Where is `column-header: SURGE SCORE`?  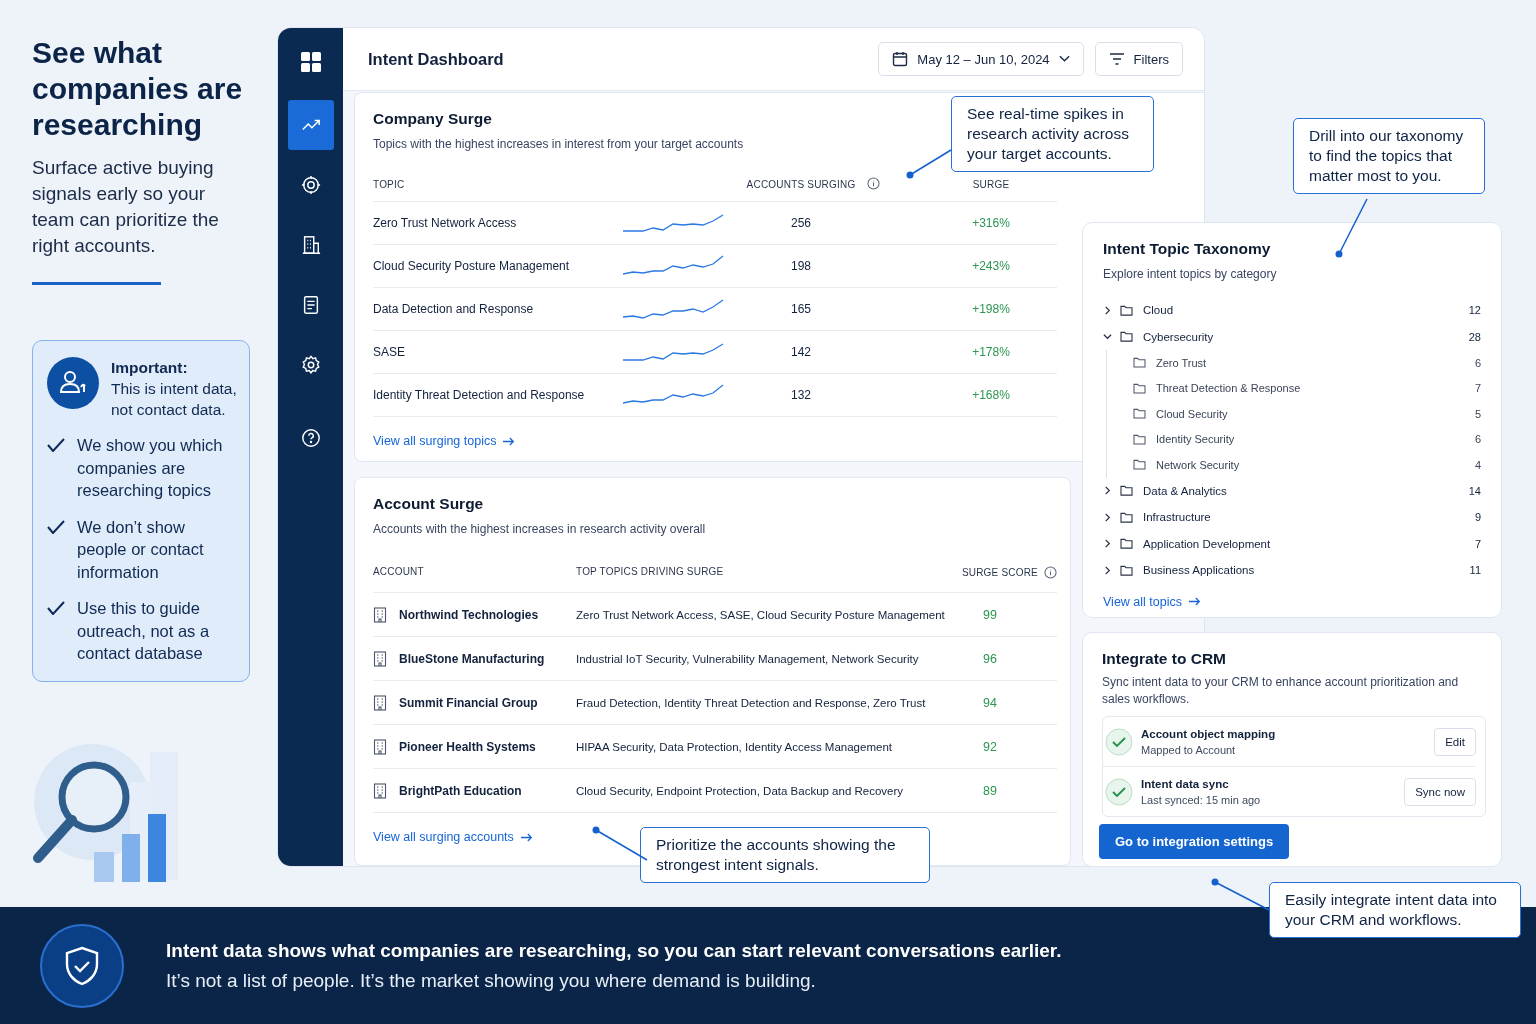 column-header: SURGE SCORE is located at coordinates (999, 572).